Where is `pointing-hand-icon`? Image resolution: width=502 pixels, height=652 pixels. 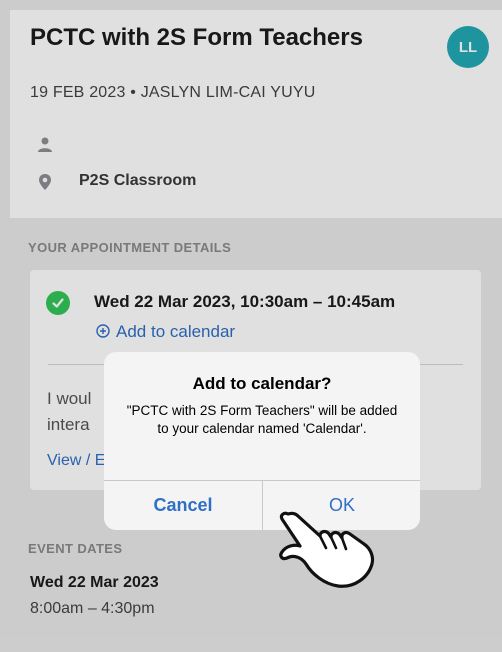 pointing-hand-icon is located at coordinates (327, 549).